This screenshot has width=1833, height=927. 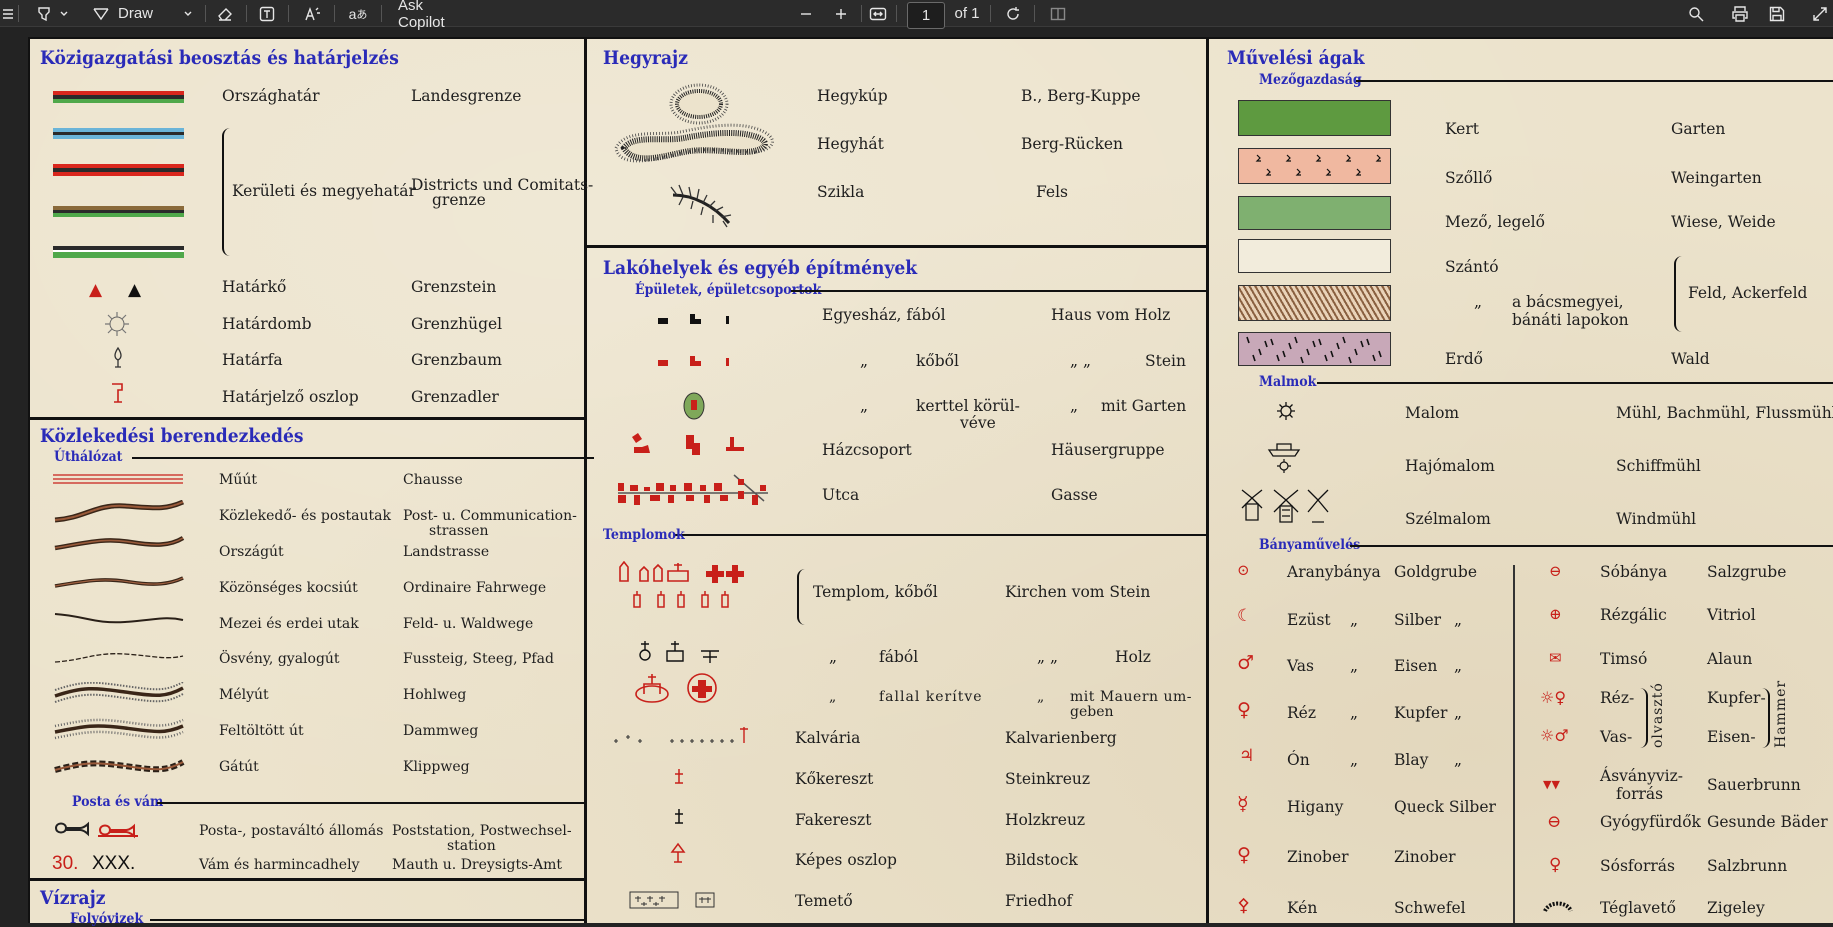 What do you see at coordinates (1553, 697) in the screenshot?
I see `copper-hammer-icon: ☼♀` at bounding box center [1553, 697].